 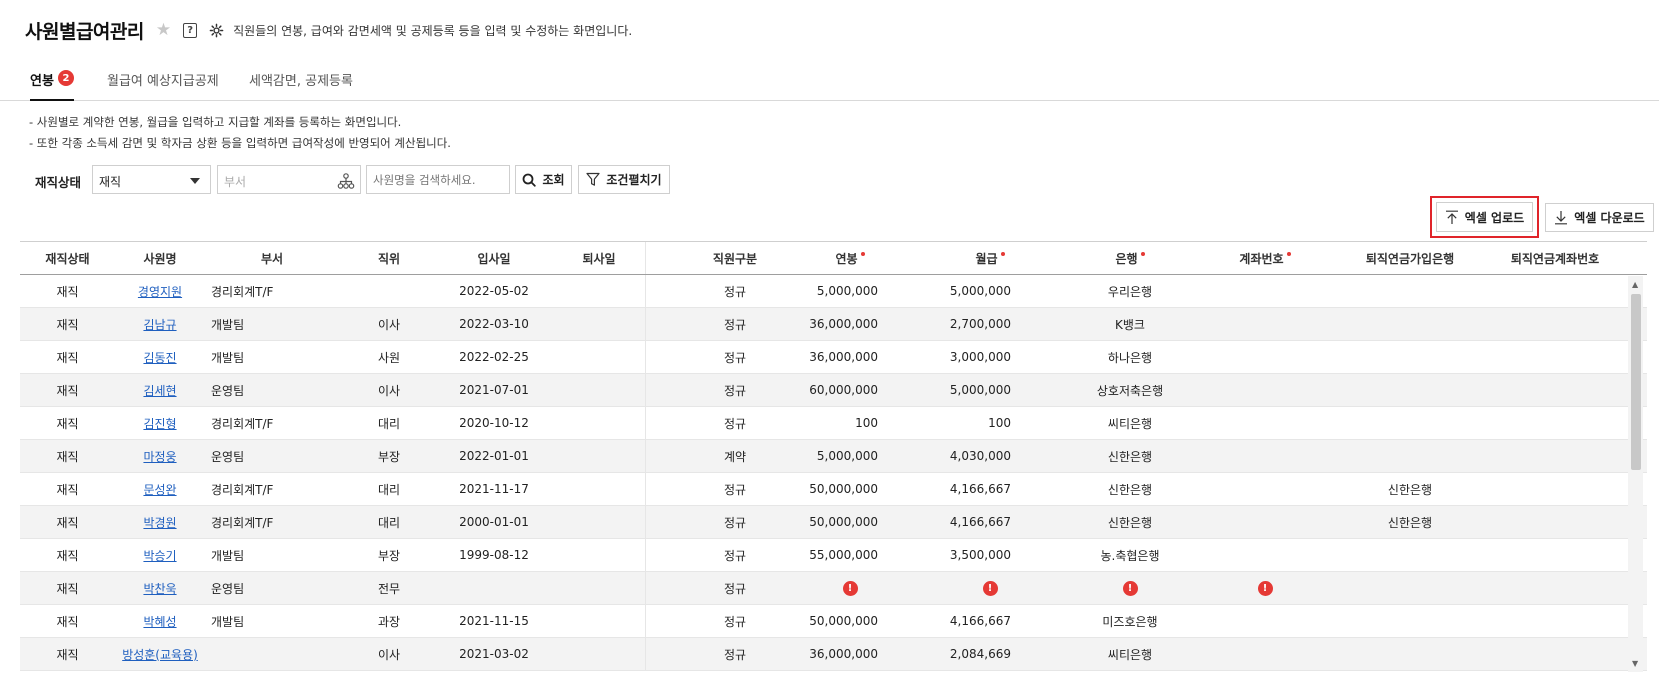 What do you see at coordinates (272, 522) in the screenshot?
I see `cell-dept: 경리회계T/F` at bounding box center [272, 522].